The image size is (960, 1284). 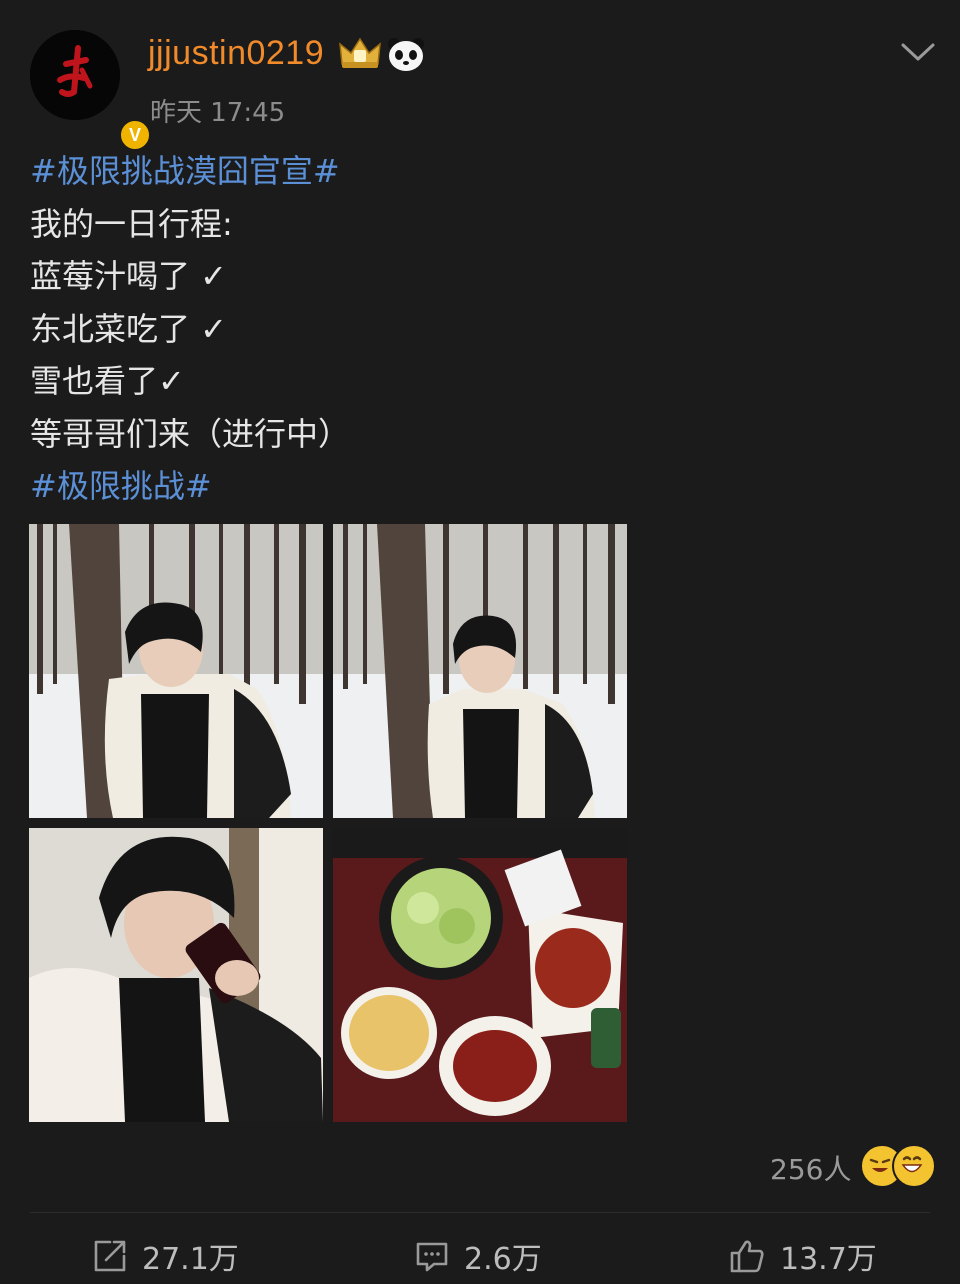 What do you see at coordinates (110, 1256) in the screenshot?
I see `repost-icon` at bounding box center [110, 1256].